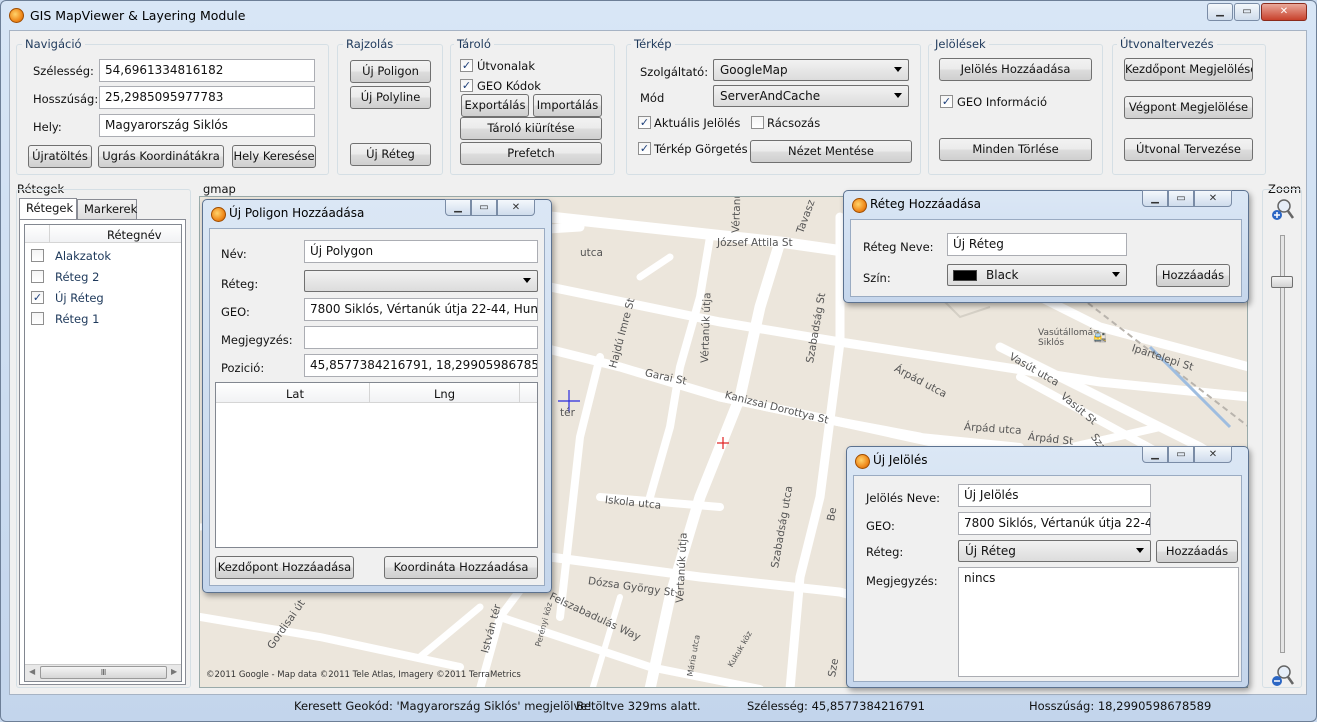 This screenshot has height=722, width=1317. What do you see at coordinates (811, 70) in the screenshot?
I see `provider-select: GoogleMap` at bounding box center [811, 70].